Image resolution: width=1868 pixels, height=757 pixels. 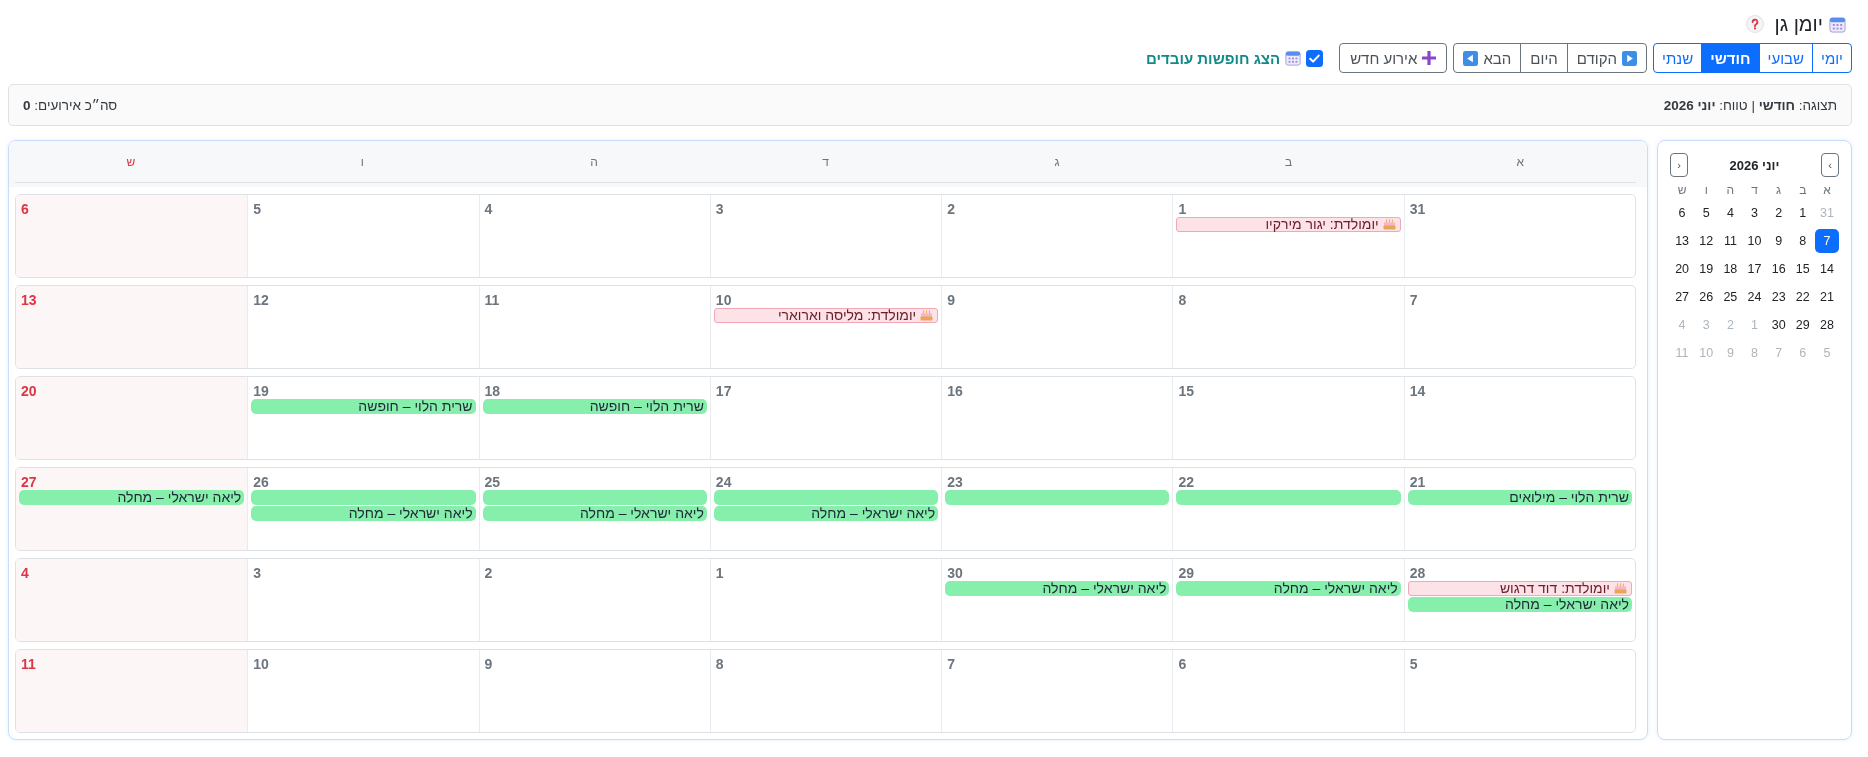 What do you see at coordinates (260, 300) in the screenshot?
I see `day-number: 12` at bounding box center [260, 300].